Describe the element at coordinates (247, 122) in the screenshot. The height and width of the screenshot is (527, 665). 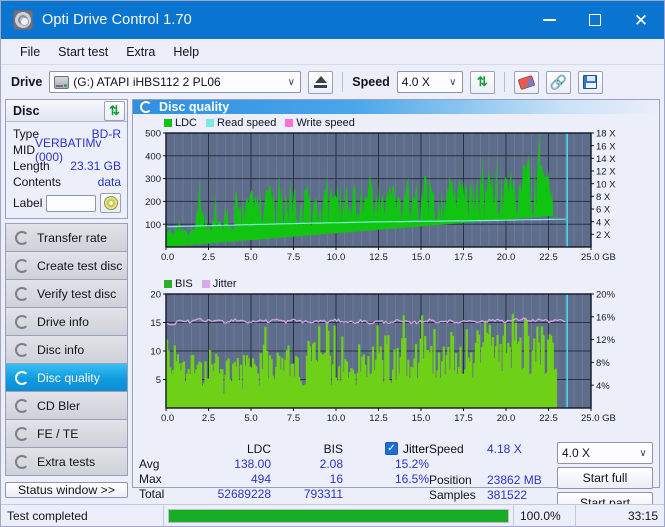
I see `legend-label-read-speed: Read speed` at that location.